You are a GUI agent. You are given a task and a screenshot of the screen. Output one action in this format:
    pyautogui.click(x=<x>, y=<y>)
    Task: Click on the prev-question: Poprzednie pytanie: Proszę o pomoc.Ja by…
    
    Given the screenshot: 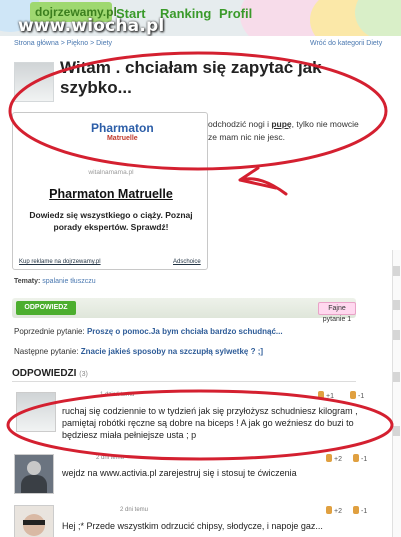 What is the action you would take?
    pyautogui.click(x=148, y=331)
    